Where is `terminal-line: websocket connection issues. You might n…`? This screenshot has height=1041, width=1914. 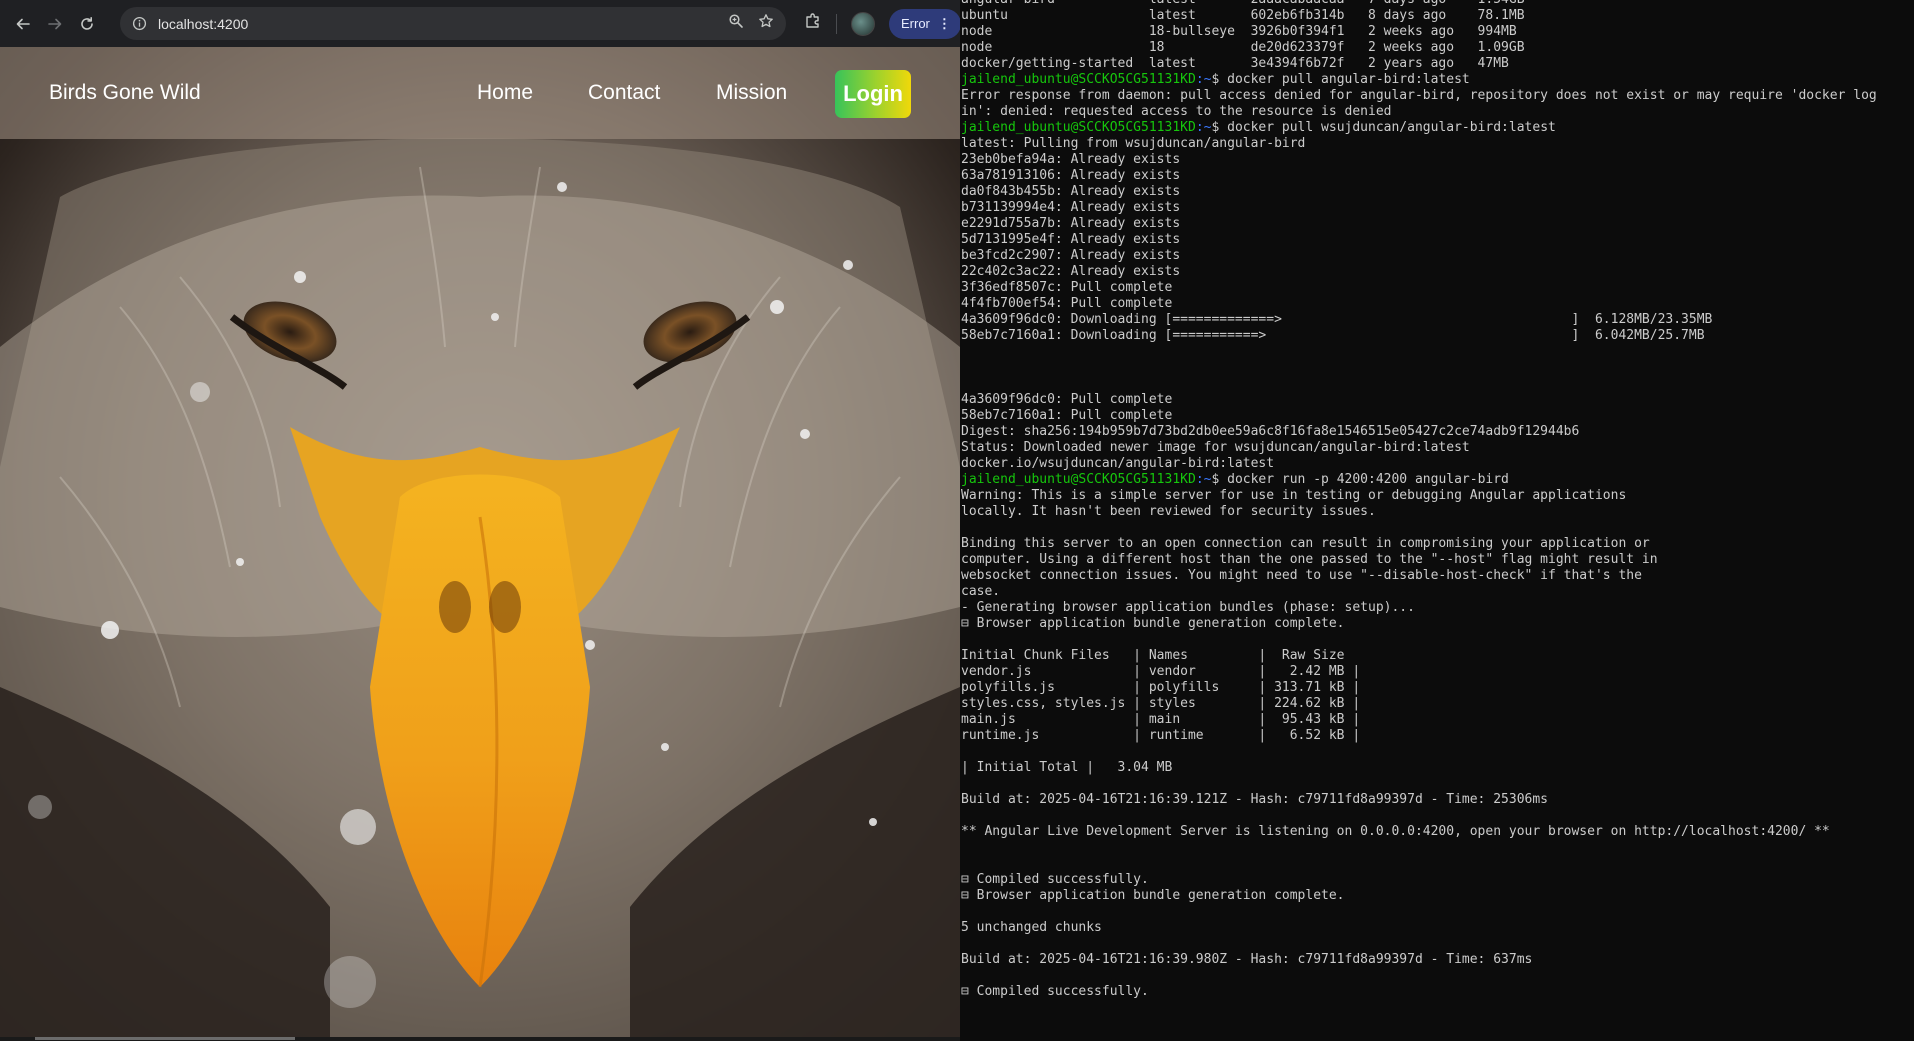 terminal-line: websocket connection issues. You might n… is located at coordinates (1301, 575).